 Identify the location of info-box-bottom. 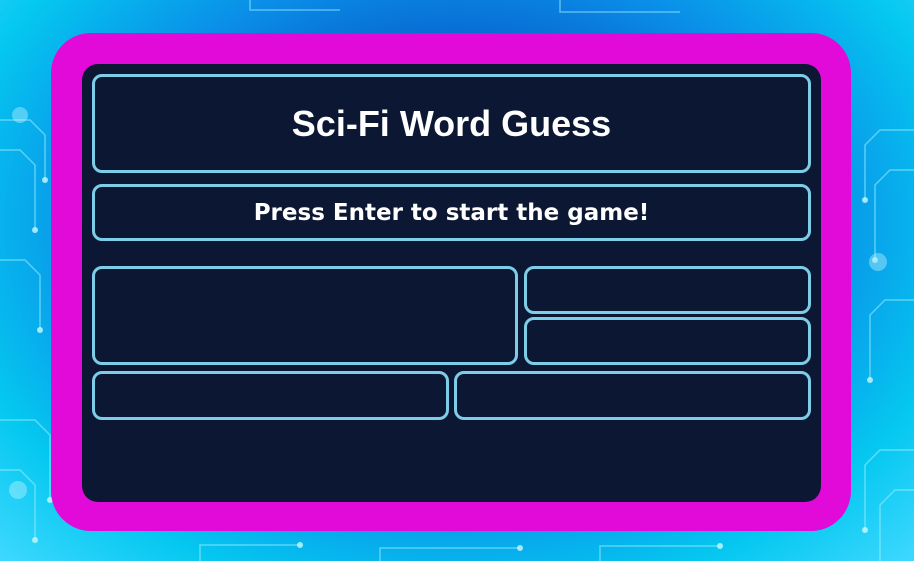
(667, 341).